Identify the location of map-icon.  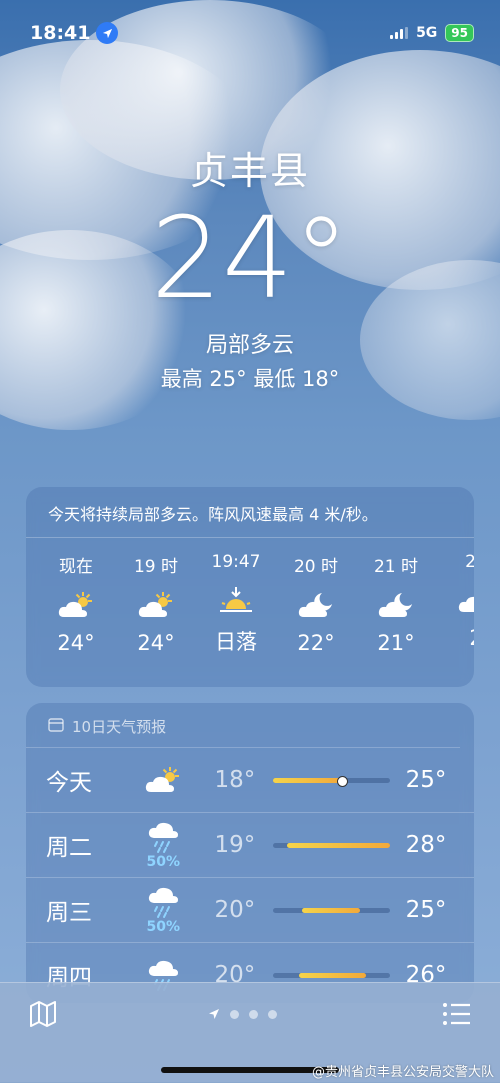
(43, 1014).